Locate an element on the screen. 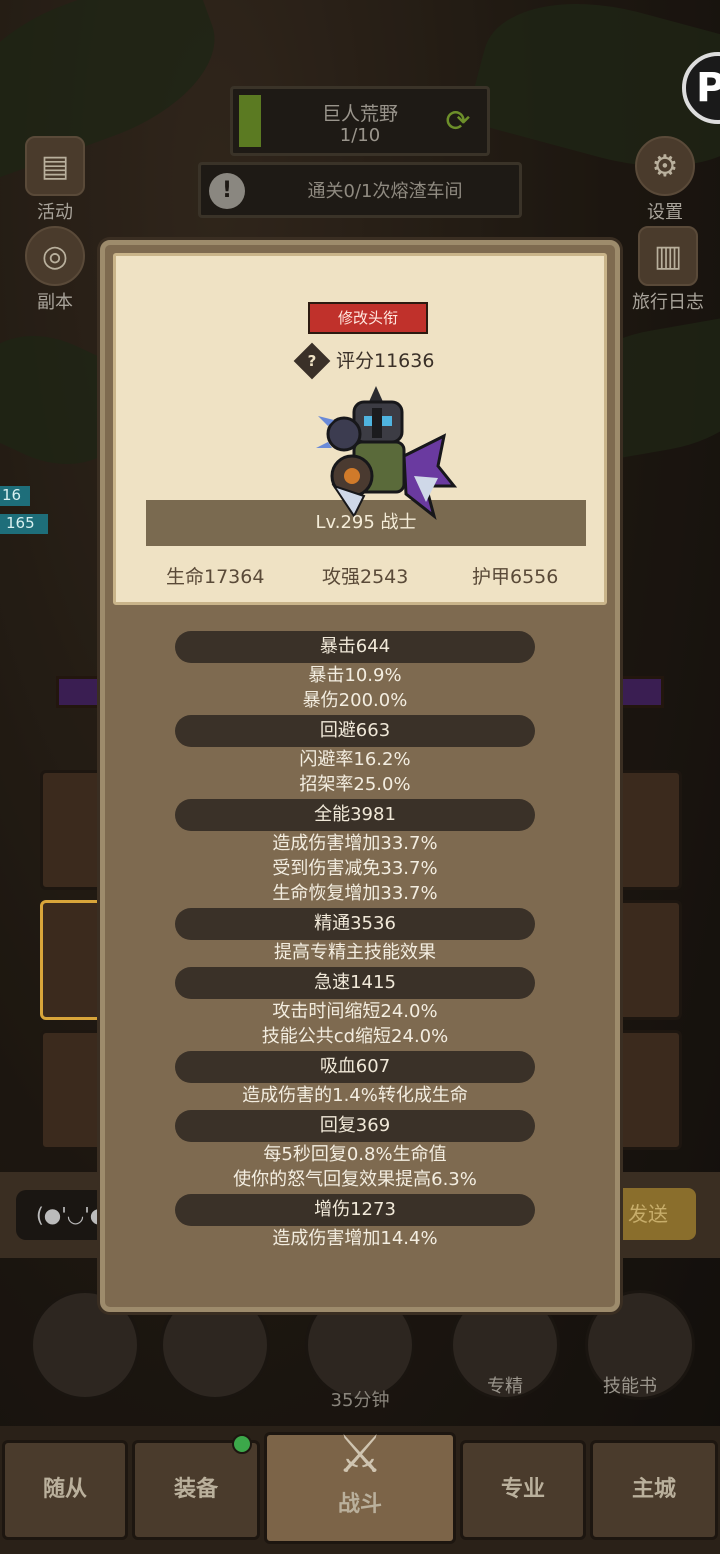 This screenshot has width=720, height=1554. alert-icon: ! is located at coordinates (227, 191).